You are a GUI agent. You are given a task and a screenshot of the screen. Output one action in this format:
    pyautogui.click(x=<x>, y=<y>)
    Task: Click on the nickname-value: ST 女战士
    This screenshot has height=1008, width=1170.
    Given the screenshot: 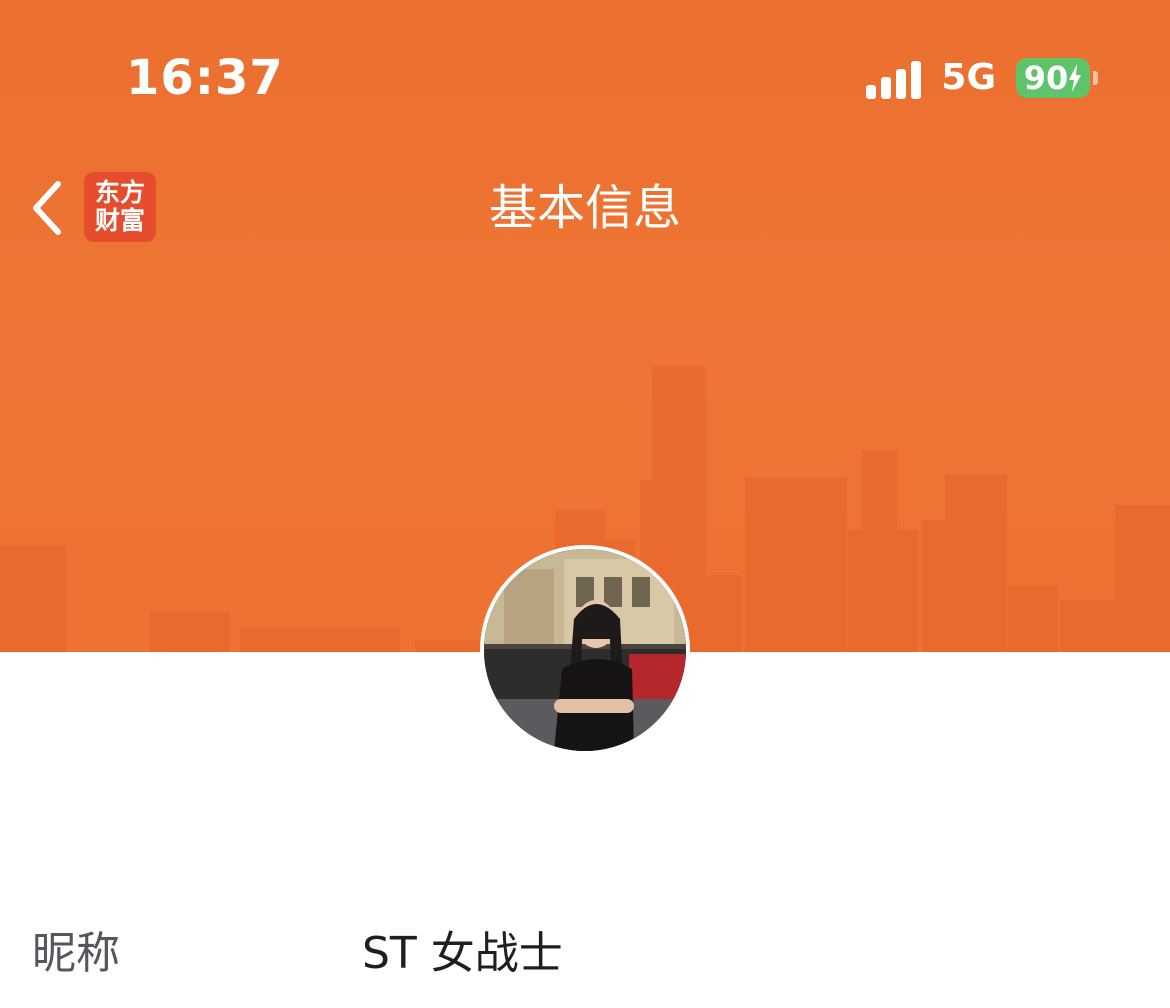 What is the action you would take?
    pyautogui.click(x=462, y=953)
    